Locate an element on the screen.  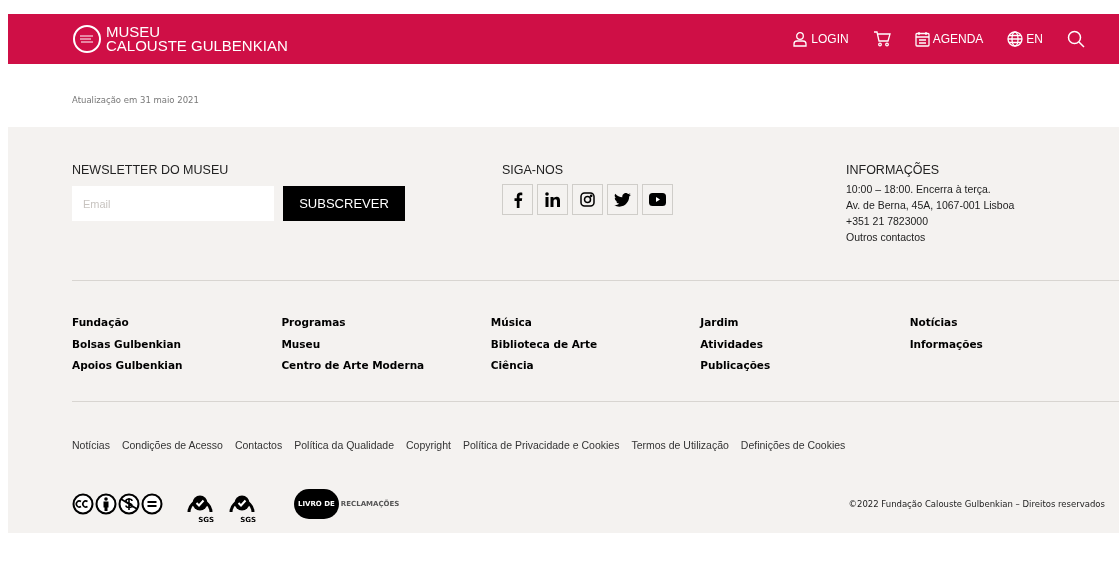
legal-link: Política da Qualidade is located at coordinates (344, 444).